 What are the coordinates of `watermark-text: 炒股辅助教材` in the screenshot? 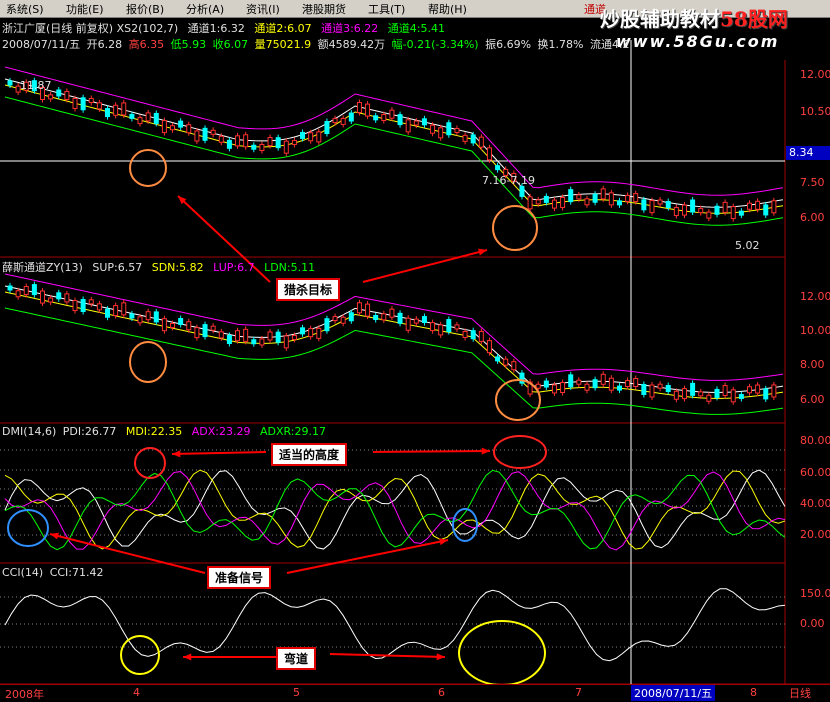 It's located at (660, 19).